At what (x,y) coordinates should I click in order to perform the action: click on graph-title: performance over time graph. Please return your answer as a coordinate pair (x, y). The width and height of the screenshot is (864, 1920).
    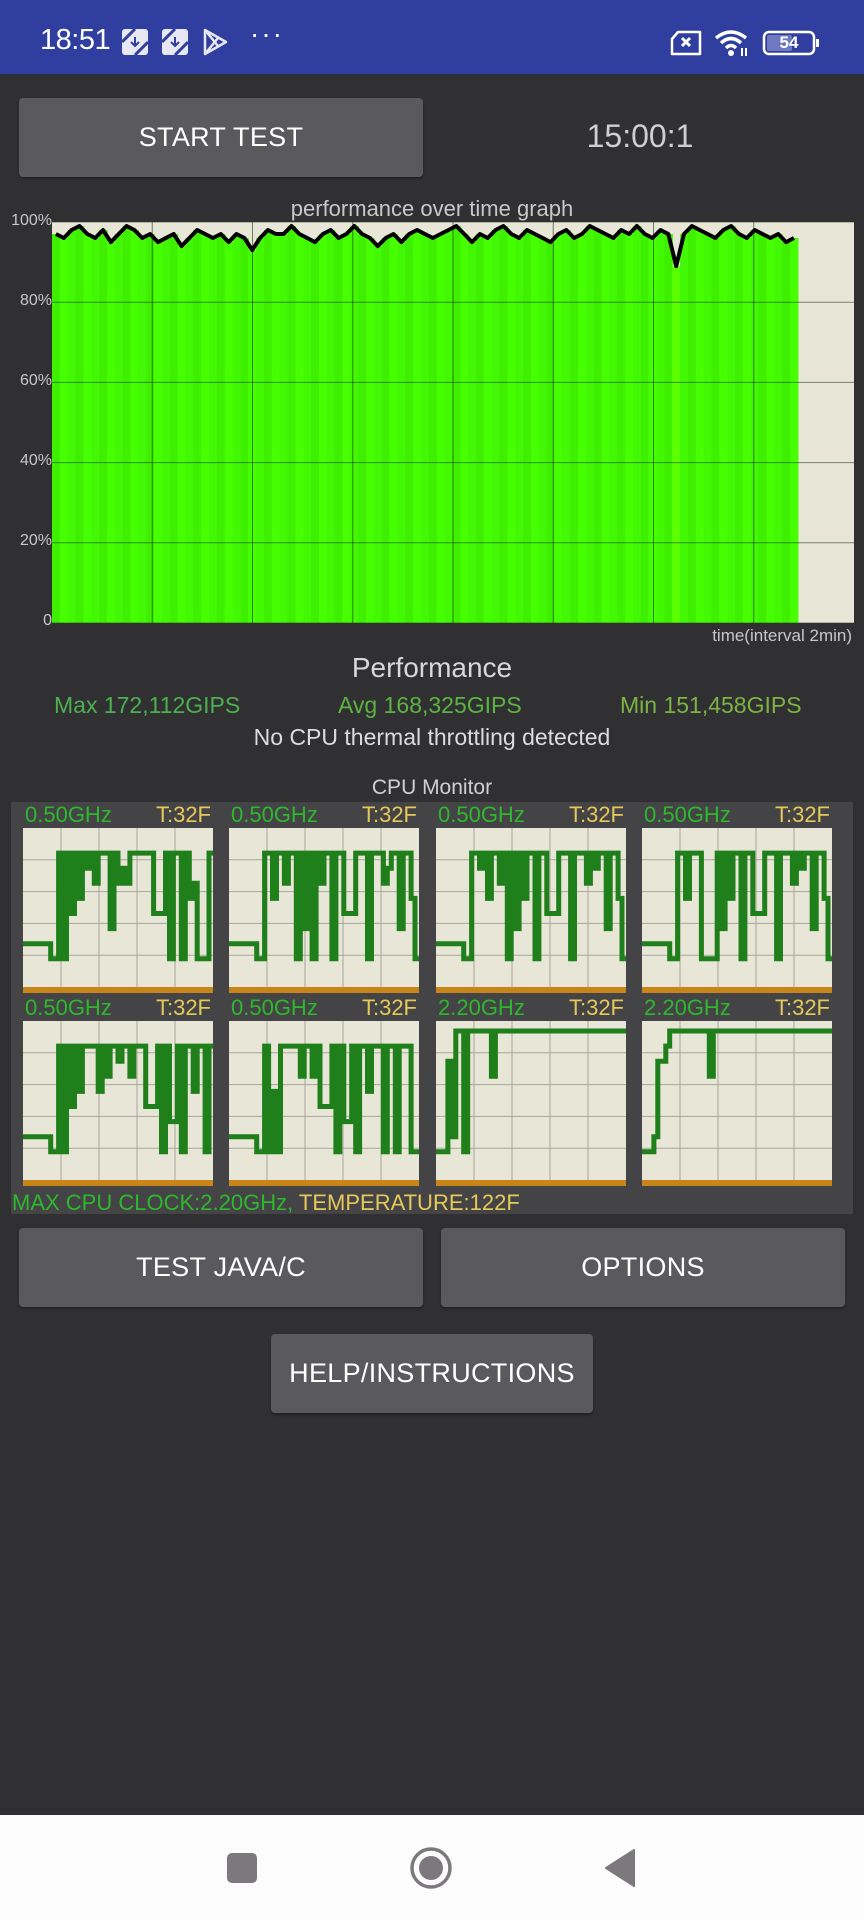
    Looking at the image, I should click on (432, 208).